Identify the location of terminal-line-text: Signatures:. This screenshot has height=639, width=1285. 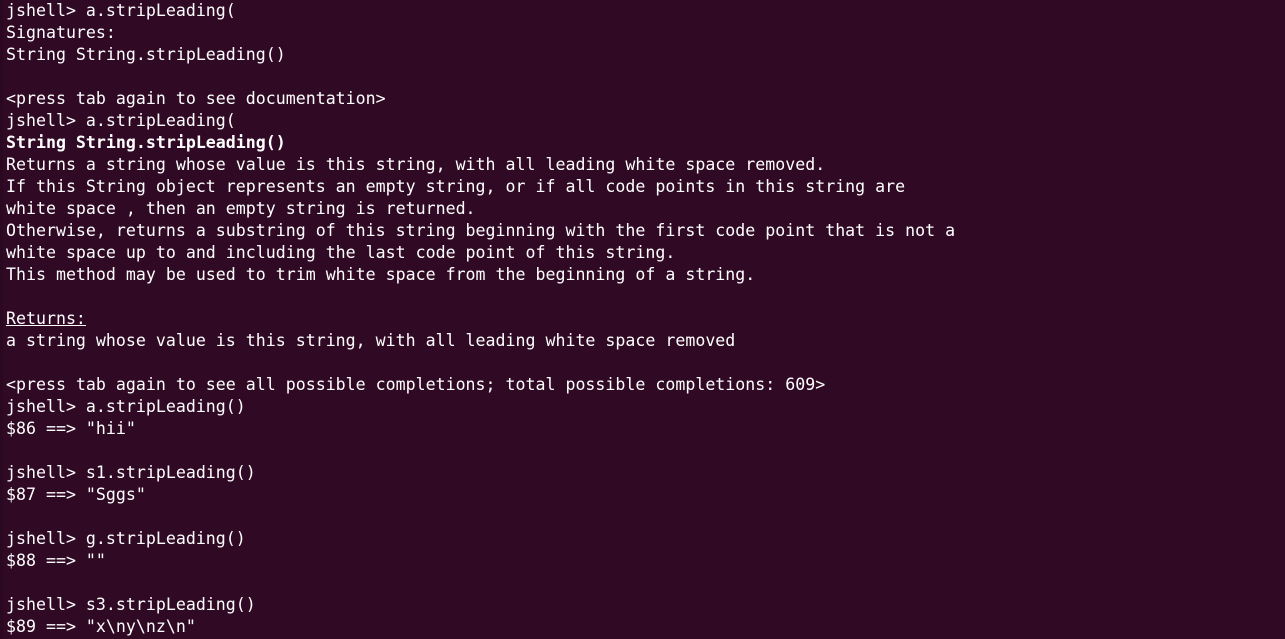
(61, 32).